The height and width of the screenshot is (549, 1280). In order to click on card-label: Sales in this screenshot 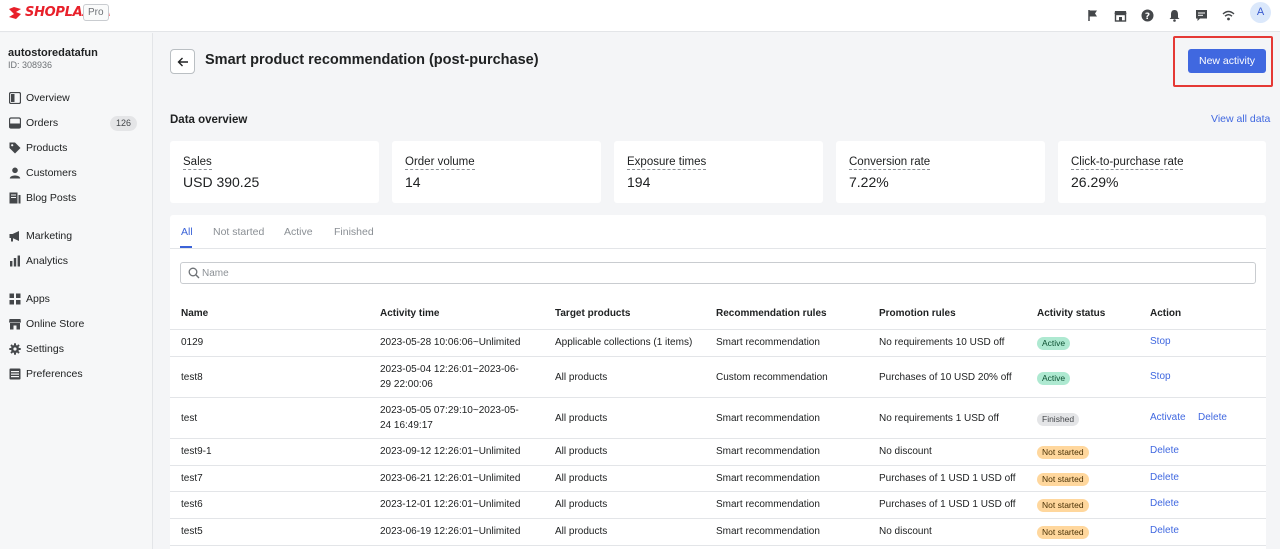, I will do `click(197, 163)`.